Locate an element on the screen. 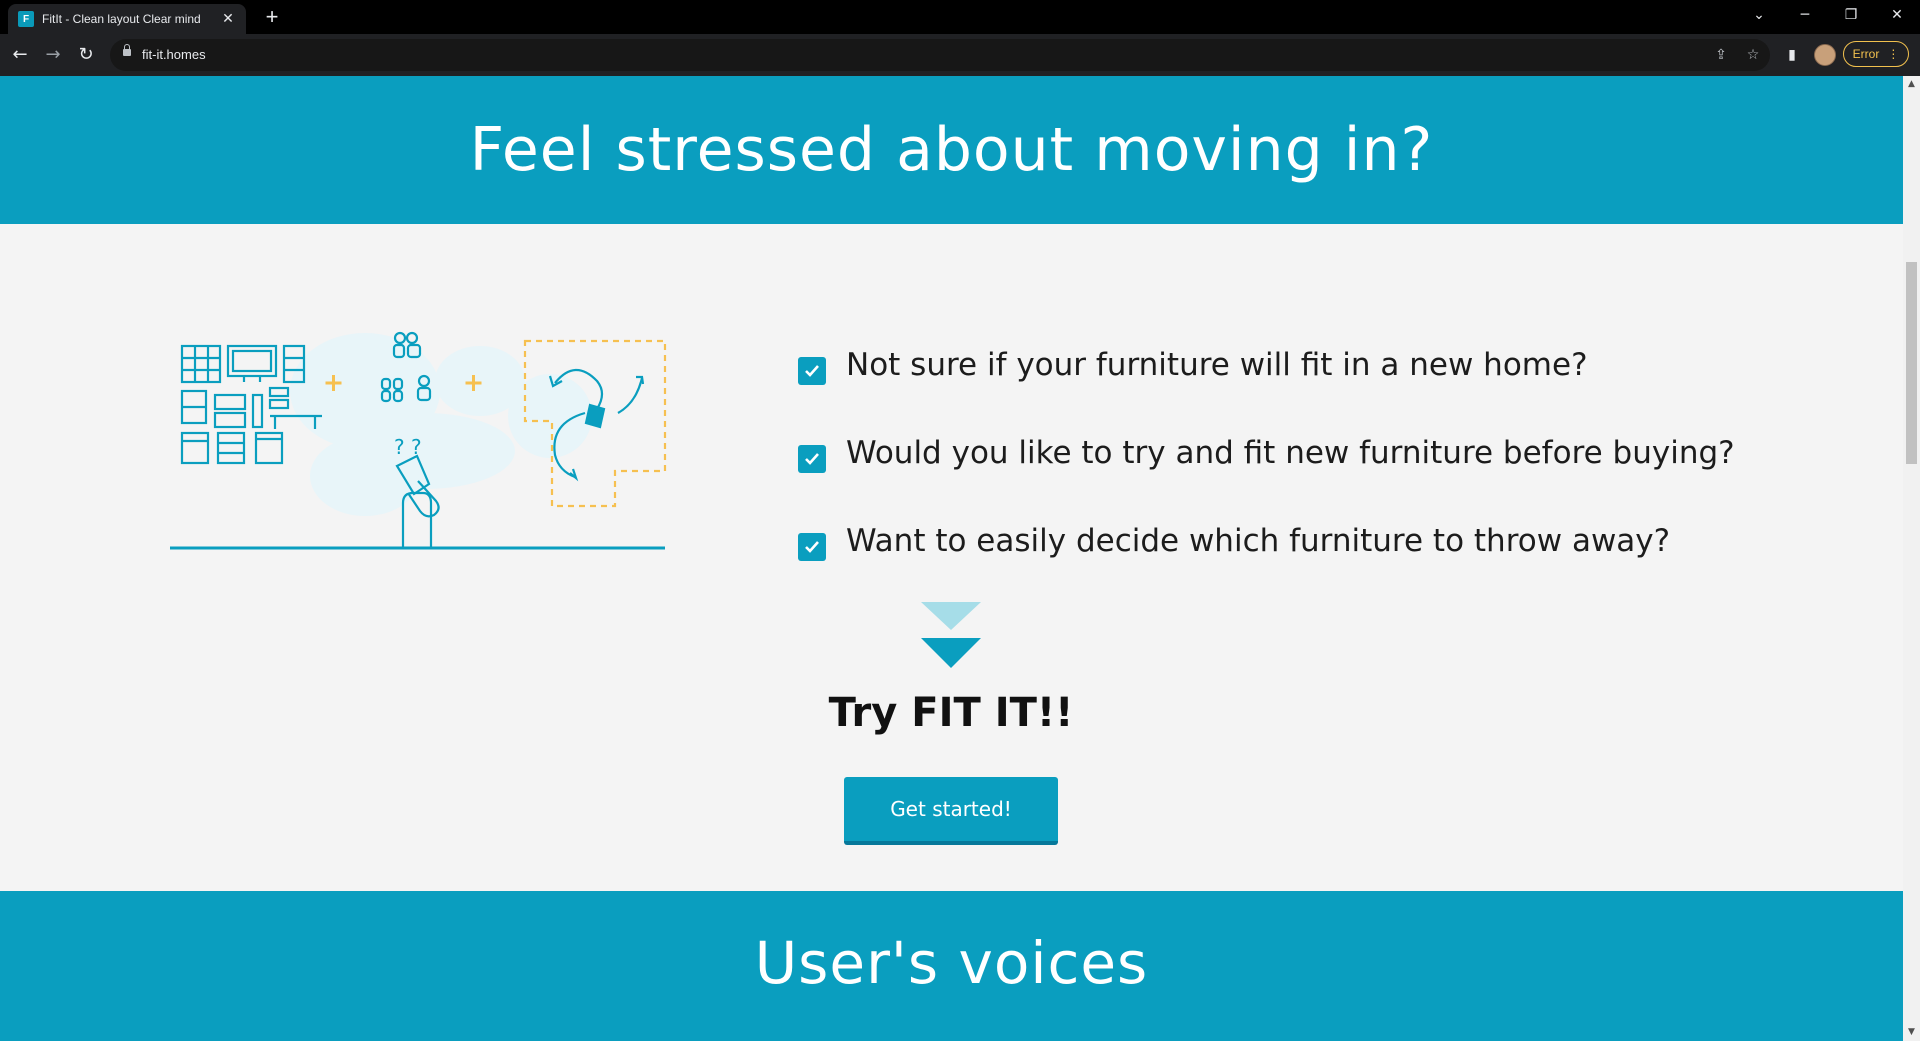 The width and height of the screenshot is (1920, 1041). minimize-icon: ─ is located at coordinates (1805, 15).